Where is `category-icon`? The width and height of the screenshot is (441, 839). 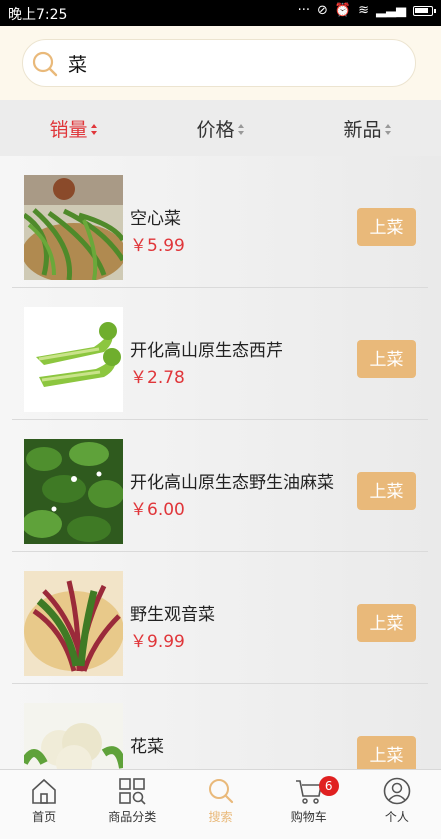
category-icon is located at coordinates (132, 791).